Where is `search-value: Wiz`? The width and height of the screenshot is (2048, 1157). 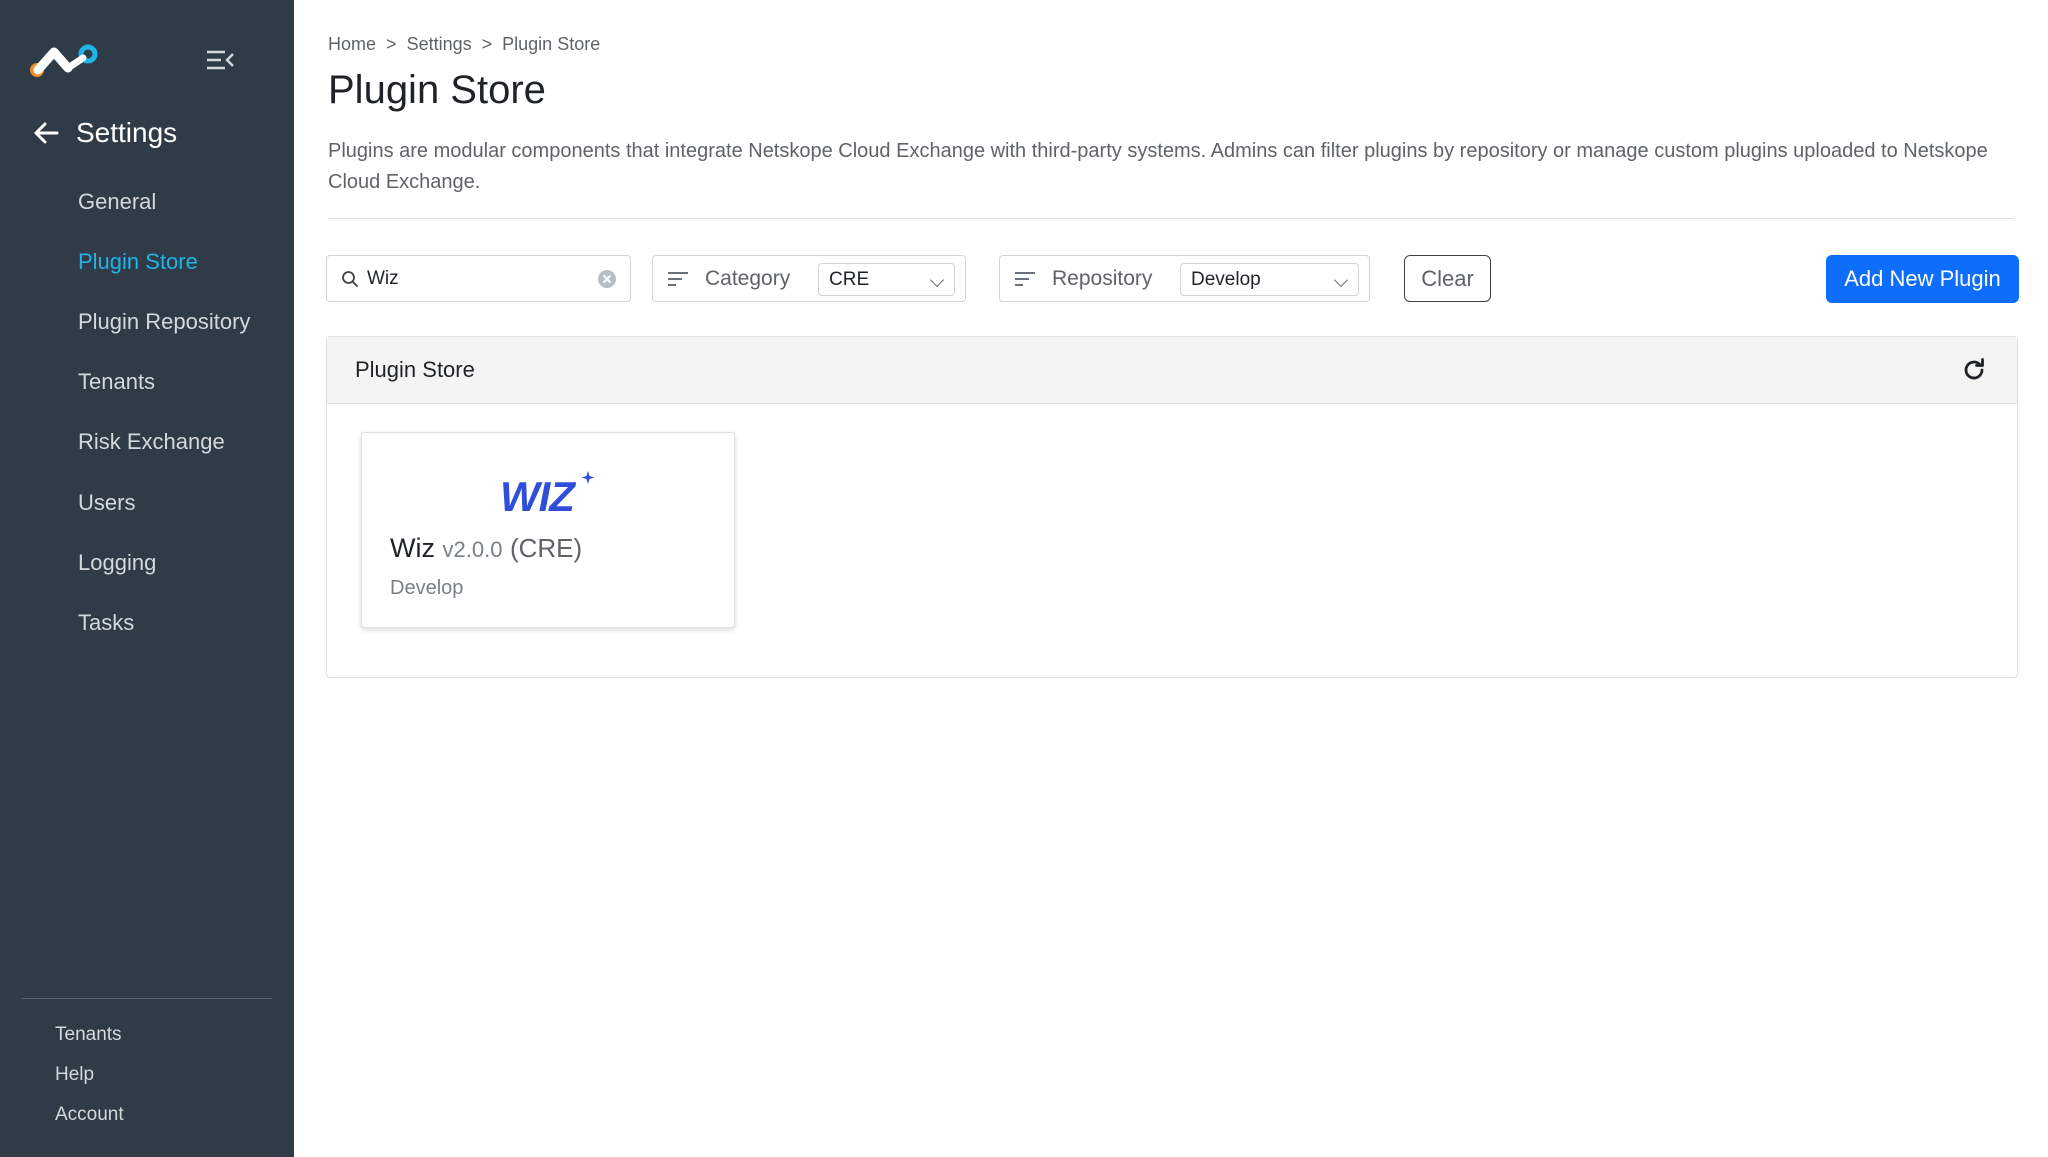 search-value: Wiz is located at coordinates (383, 278).